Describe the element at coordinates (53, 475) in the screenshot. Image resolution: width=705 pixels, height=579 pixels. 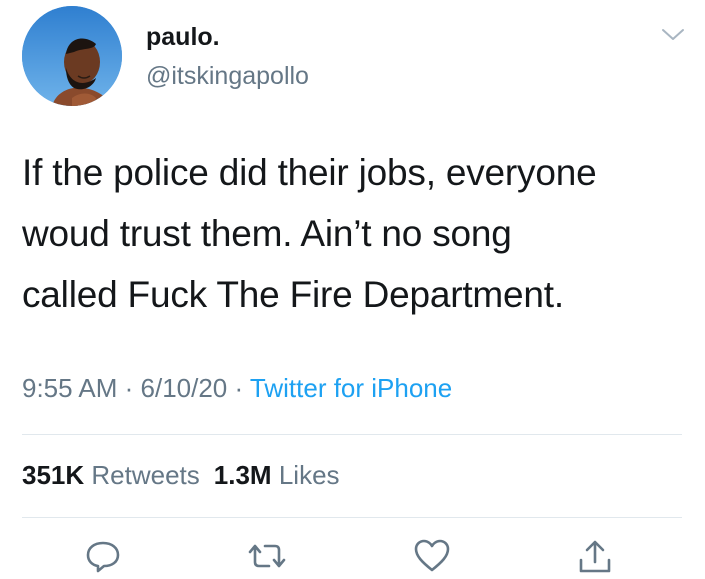
I see `retweets-count: 351K` at that location.